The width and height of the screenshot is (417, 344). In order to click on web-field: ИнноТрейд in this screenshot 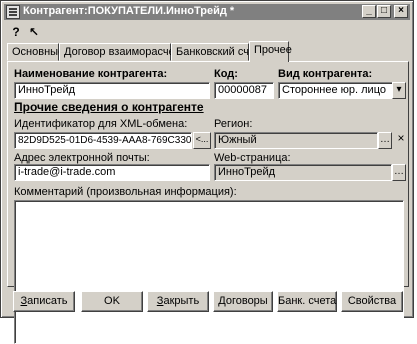, I will do `click(303, 172)`.